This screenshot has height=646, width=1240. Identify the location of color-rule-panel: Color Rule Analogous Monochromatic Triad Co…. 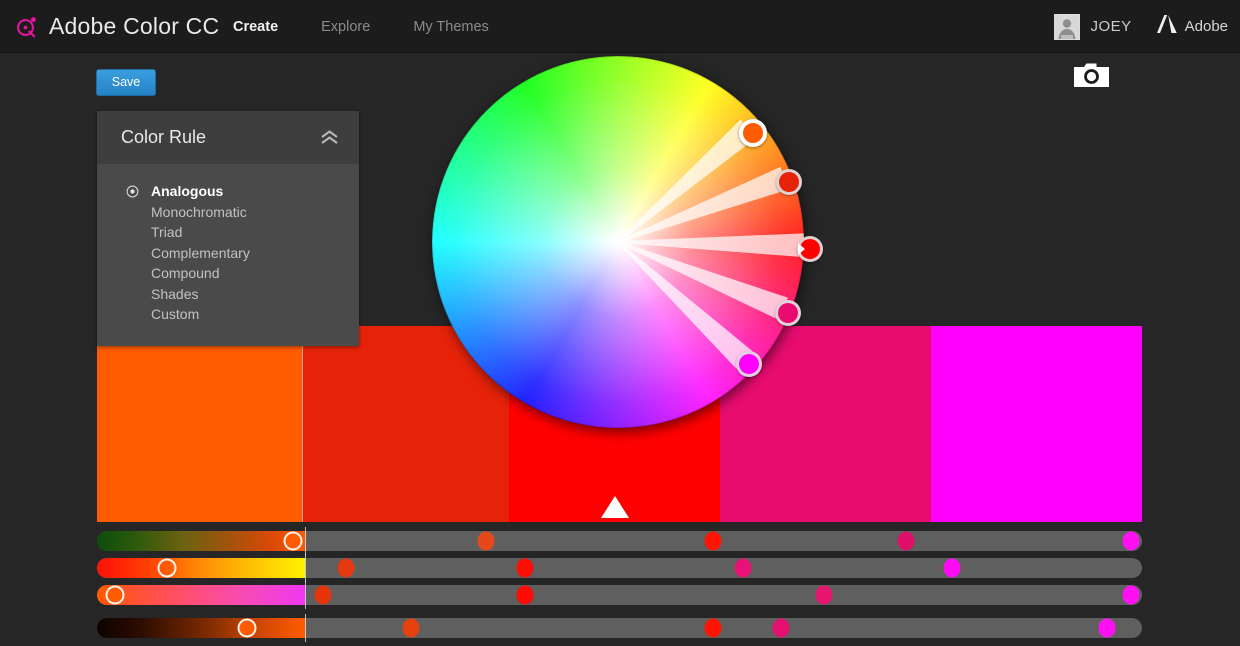
(228, 228).